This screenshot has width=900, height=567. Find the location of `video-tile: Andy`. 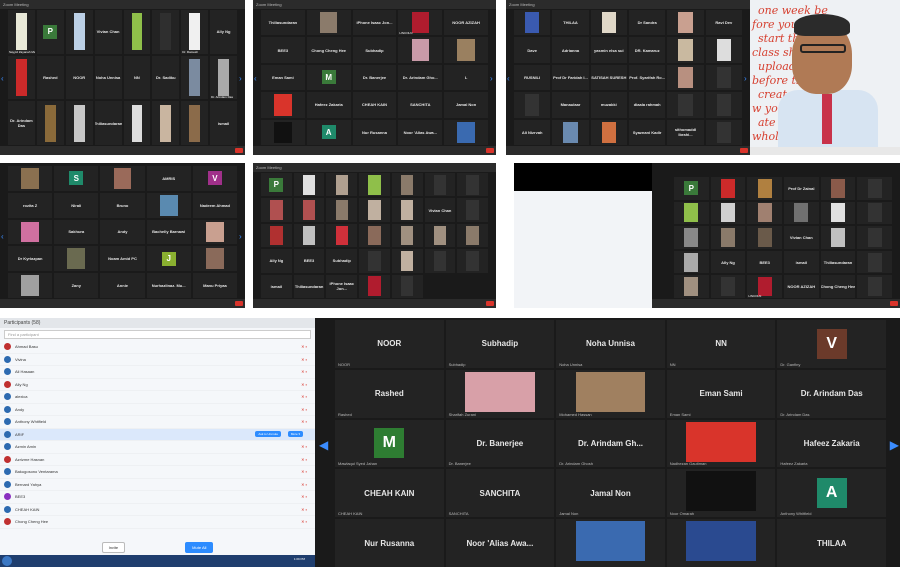

video-tile: Andy is located at coordinates (122, 232).